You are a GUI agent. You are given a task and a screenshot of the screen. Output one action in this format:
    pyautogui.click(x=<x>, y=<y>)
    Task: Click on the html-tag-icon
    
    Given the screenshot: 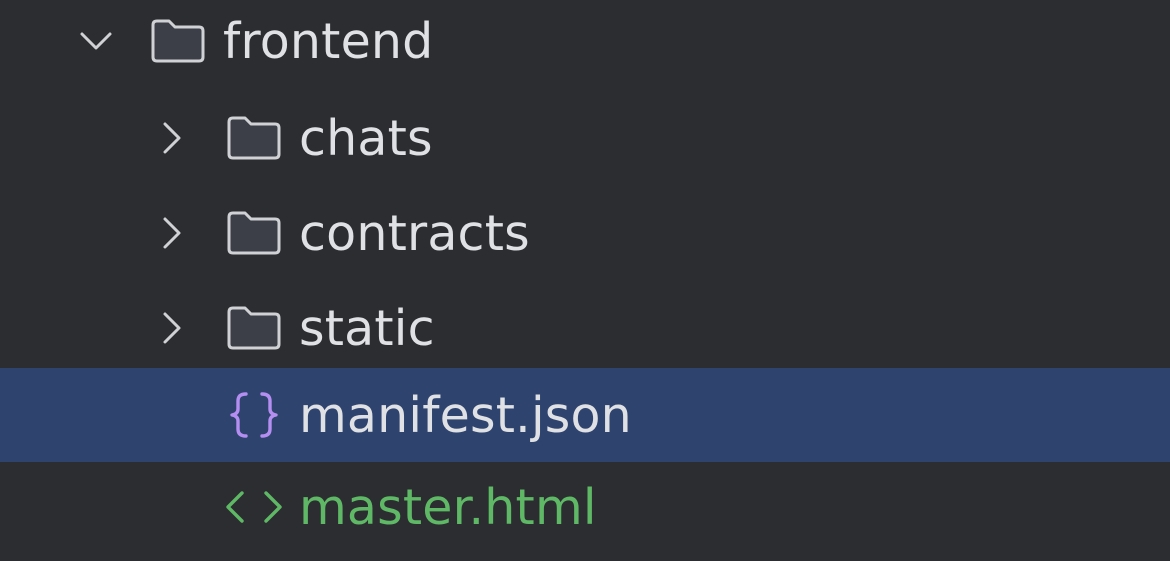 What is the action you would take?
    pyautogui.click(x=254, y=507)
    